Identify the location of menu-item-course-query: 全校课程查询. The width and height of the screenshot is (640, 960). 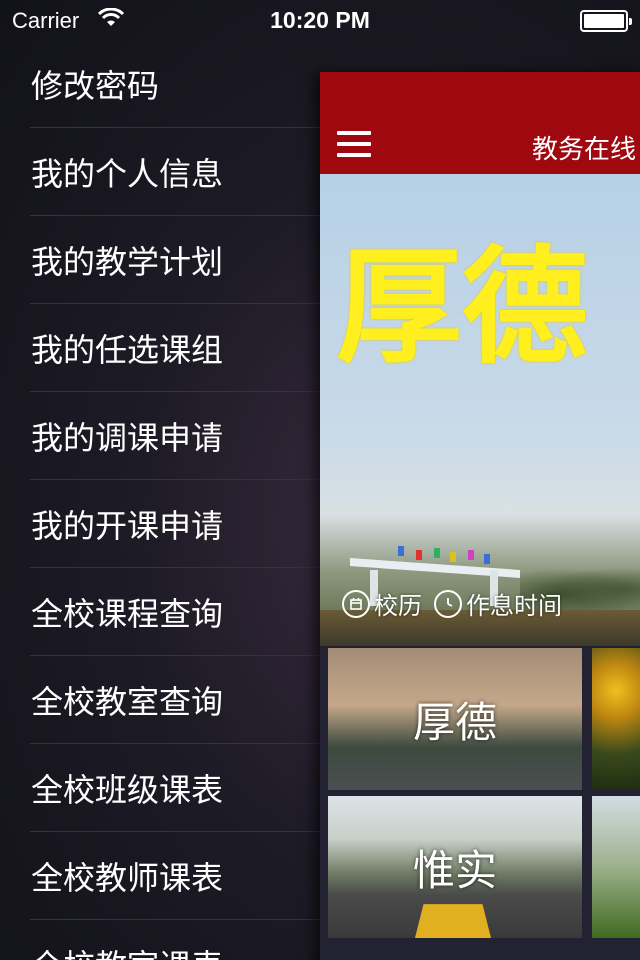
(175, 612).